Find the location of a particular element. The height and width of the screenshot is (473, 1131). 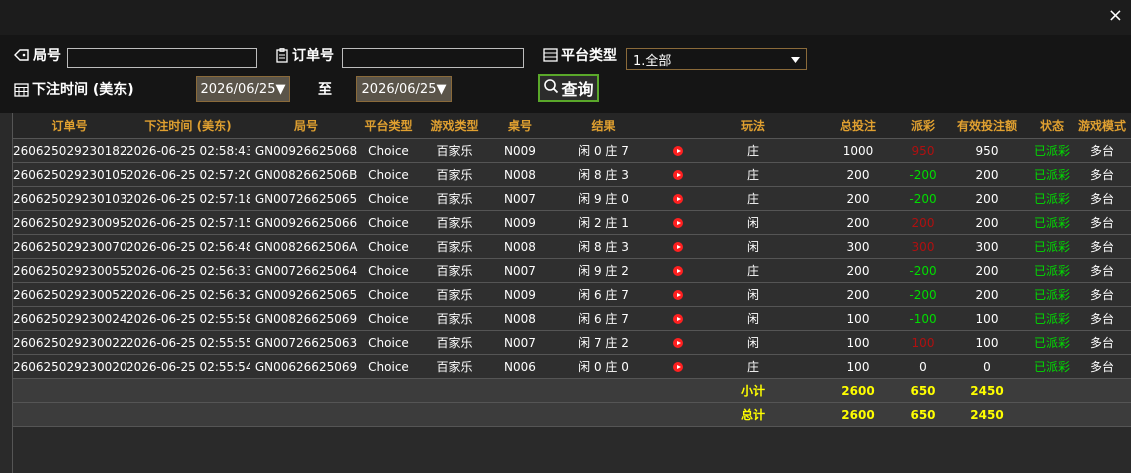

summary-bet: 2600 is located at coordinates (858, 390).